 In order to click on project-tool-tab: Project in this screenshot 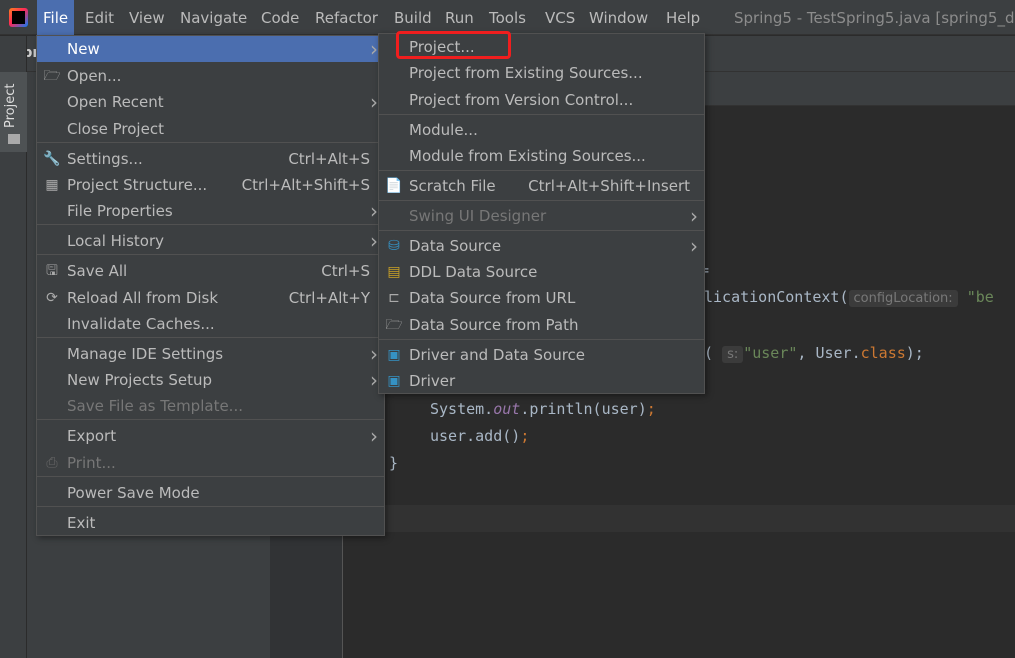, I will do `click(13, 112)`.